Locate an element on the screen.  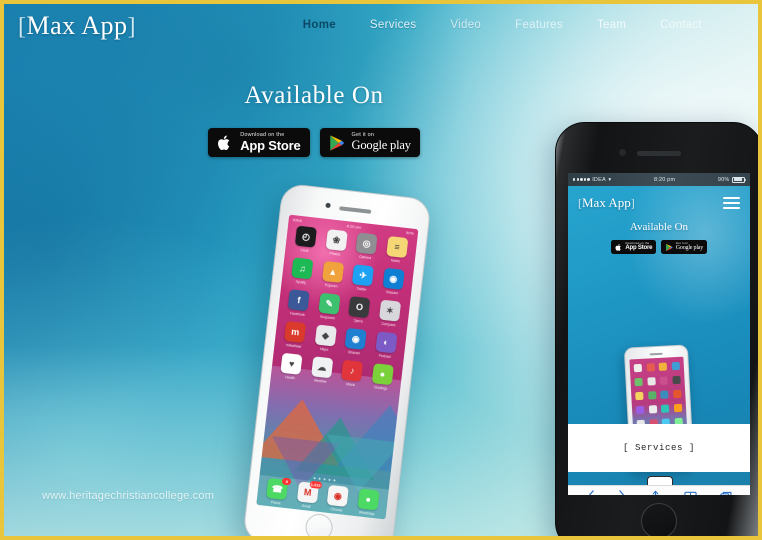
earpiece is located at coordinates (355, 210).